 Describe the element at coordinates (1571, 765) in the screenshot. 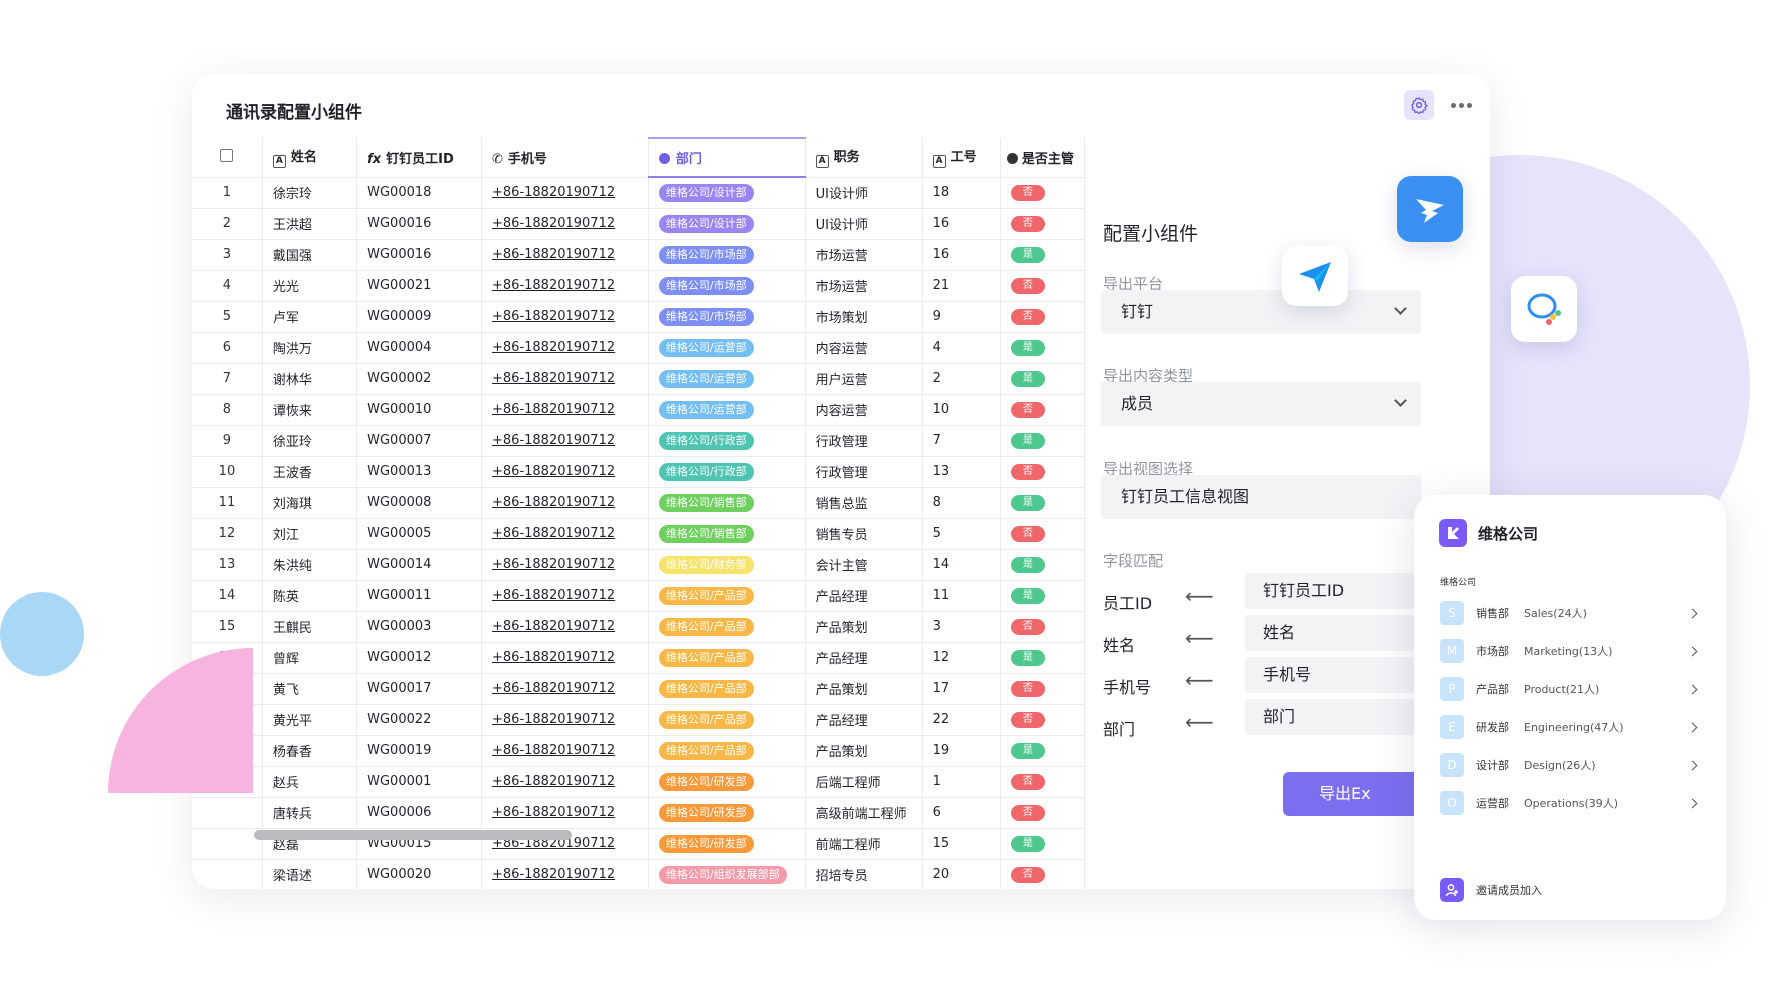

I see `org-dept-item: D 设计部 Design(26人)` at that location.